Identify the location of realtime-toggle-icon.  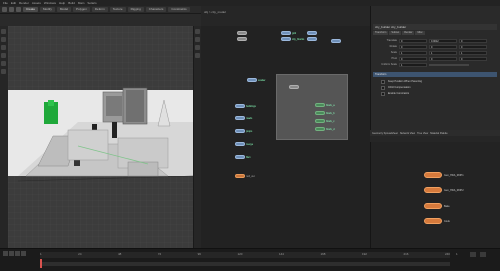
(483, 254).